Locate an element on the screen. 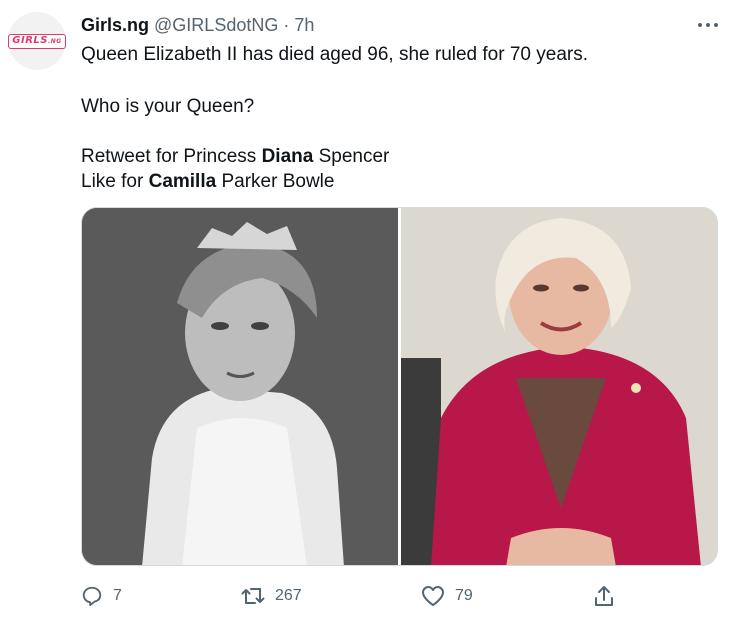 The image size is (750, 619). share-button is located at coordinates (604, 596).